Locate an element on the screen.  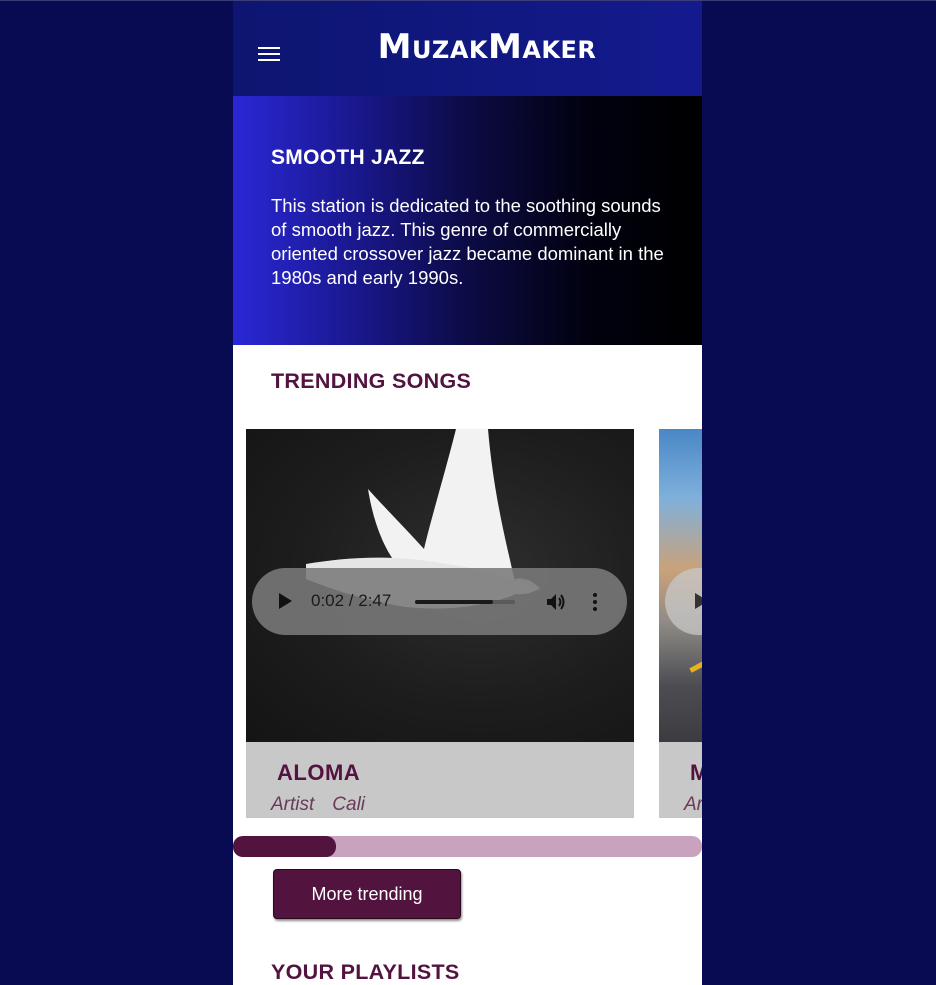
carousel-scrollbar is located at coordinates (467, 846).